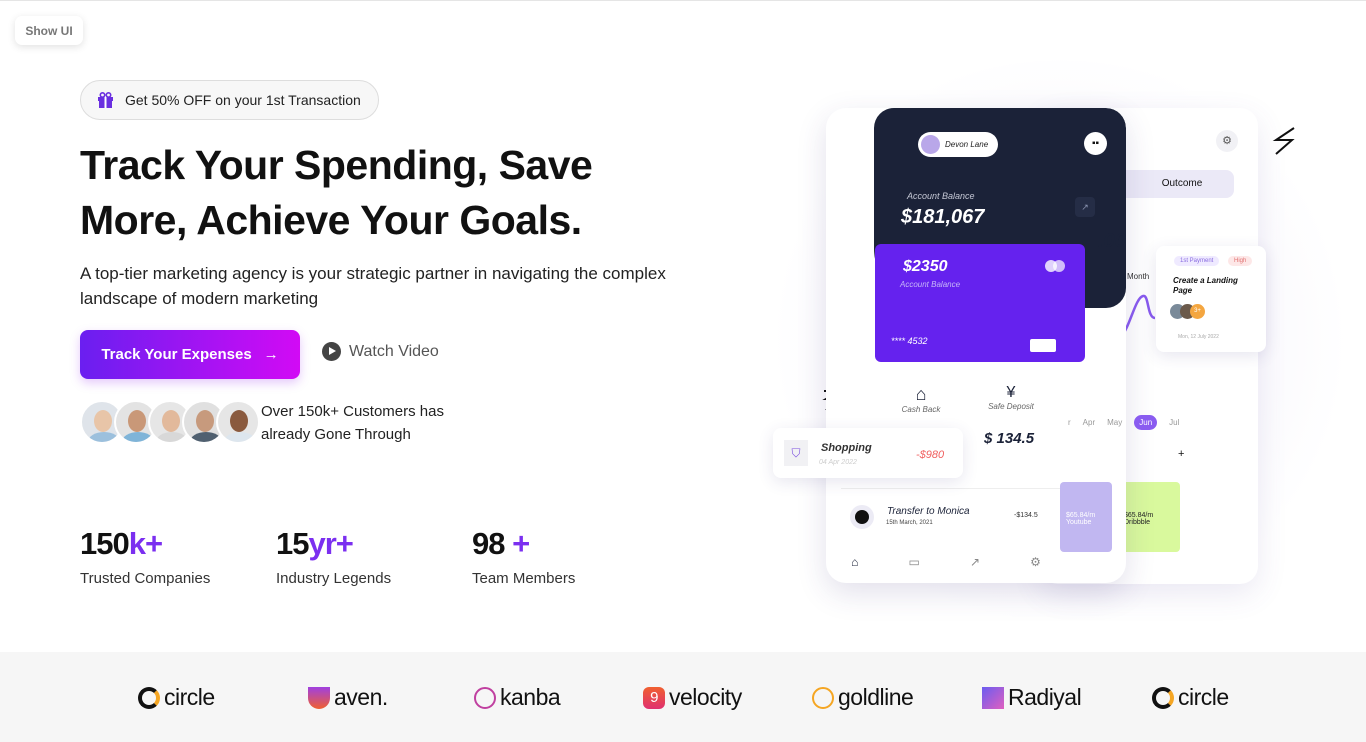 This screenshot has width=1366, height=742. What do you see at coordinates (1011, 392) in the screenshot?
I see `receipt-icon: ¥` at bounding box center [1011, 392].